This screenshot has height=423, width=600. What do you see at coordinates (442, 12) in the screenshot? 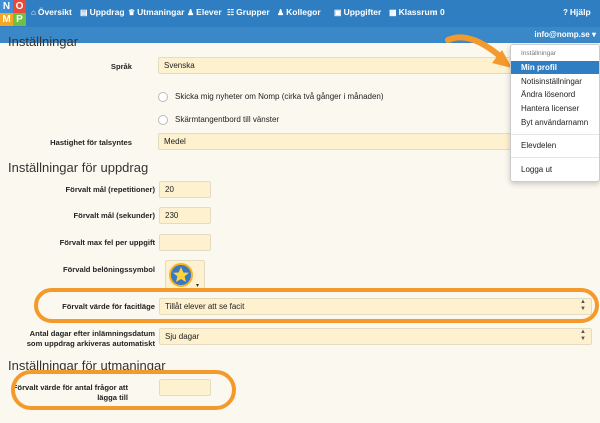
I see `notification-count: 0` at bounding box center [442, 12].